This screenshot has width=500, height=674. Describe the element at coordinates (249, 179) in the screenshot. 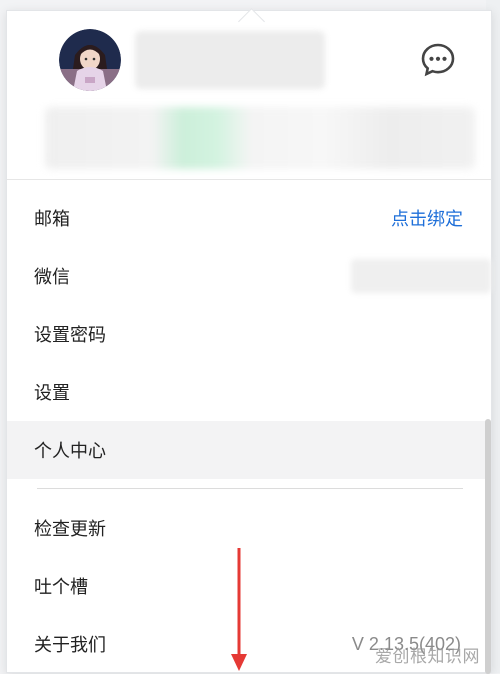

I see `header-divider` at that location.